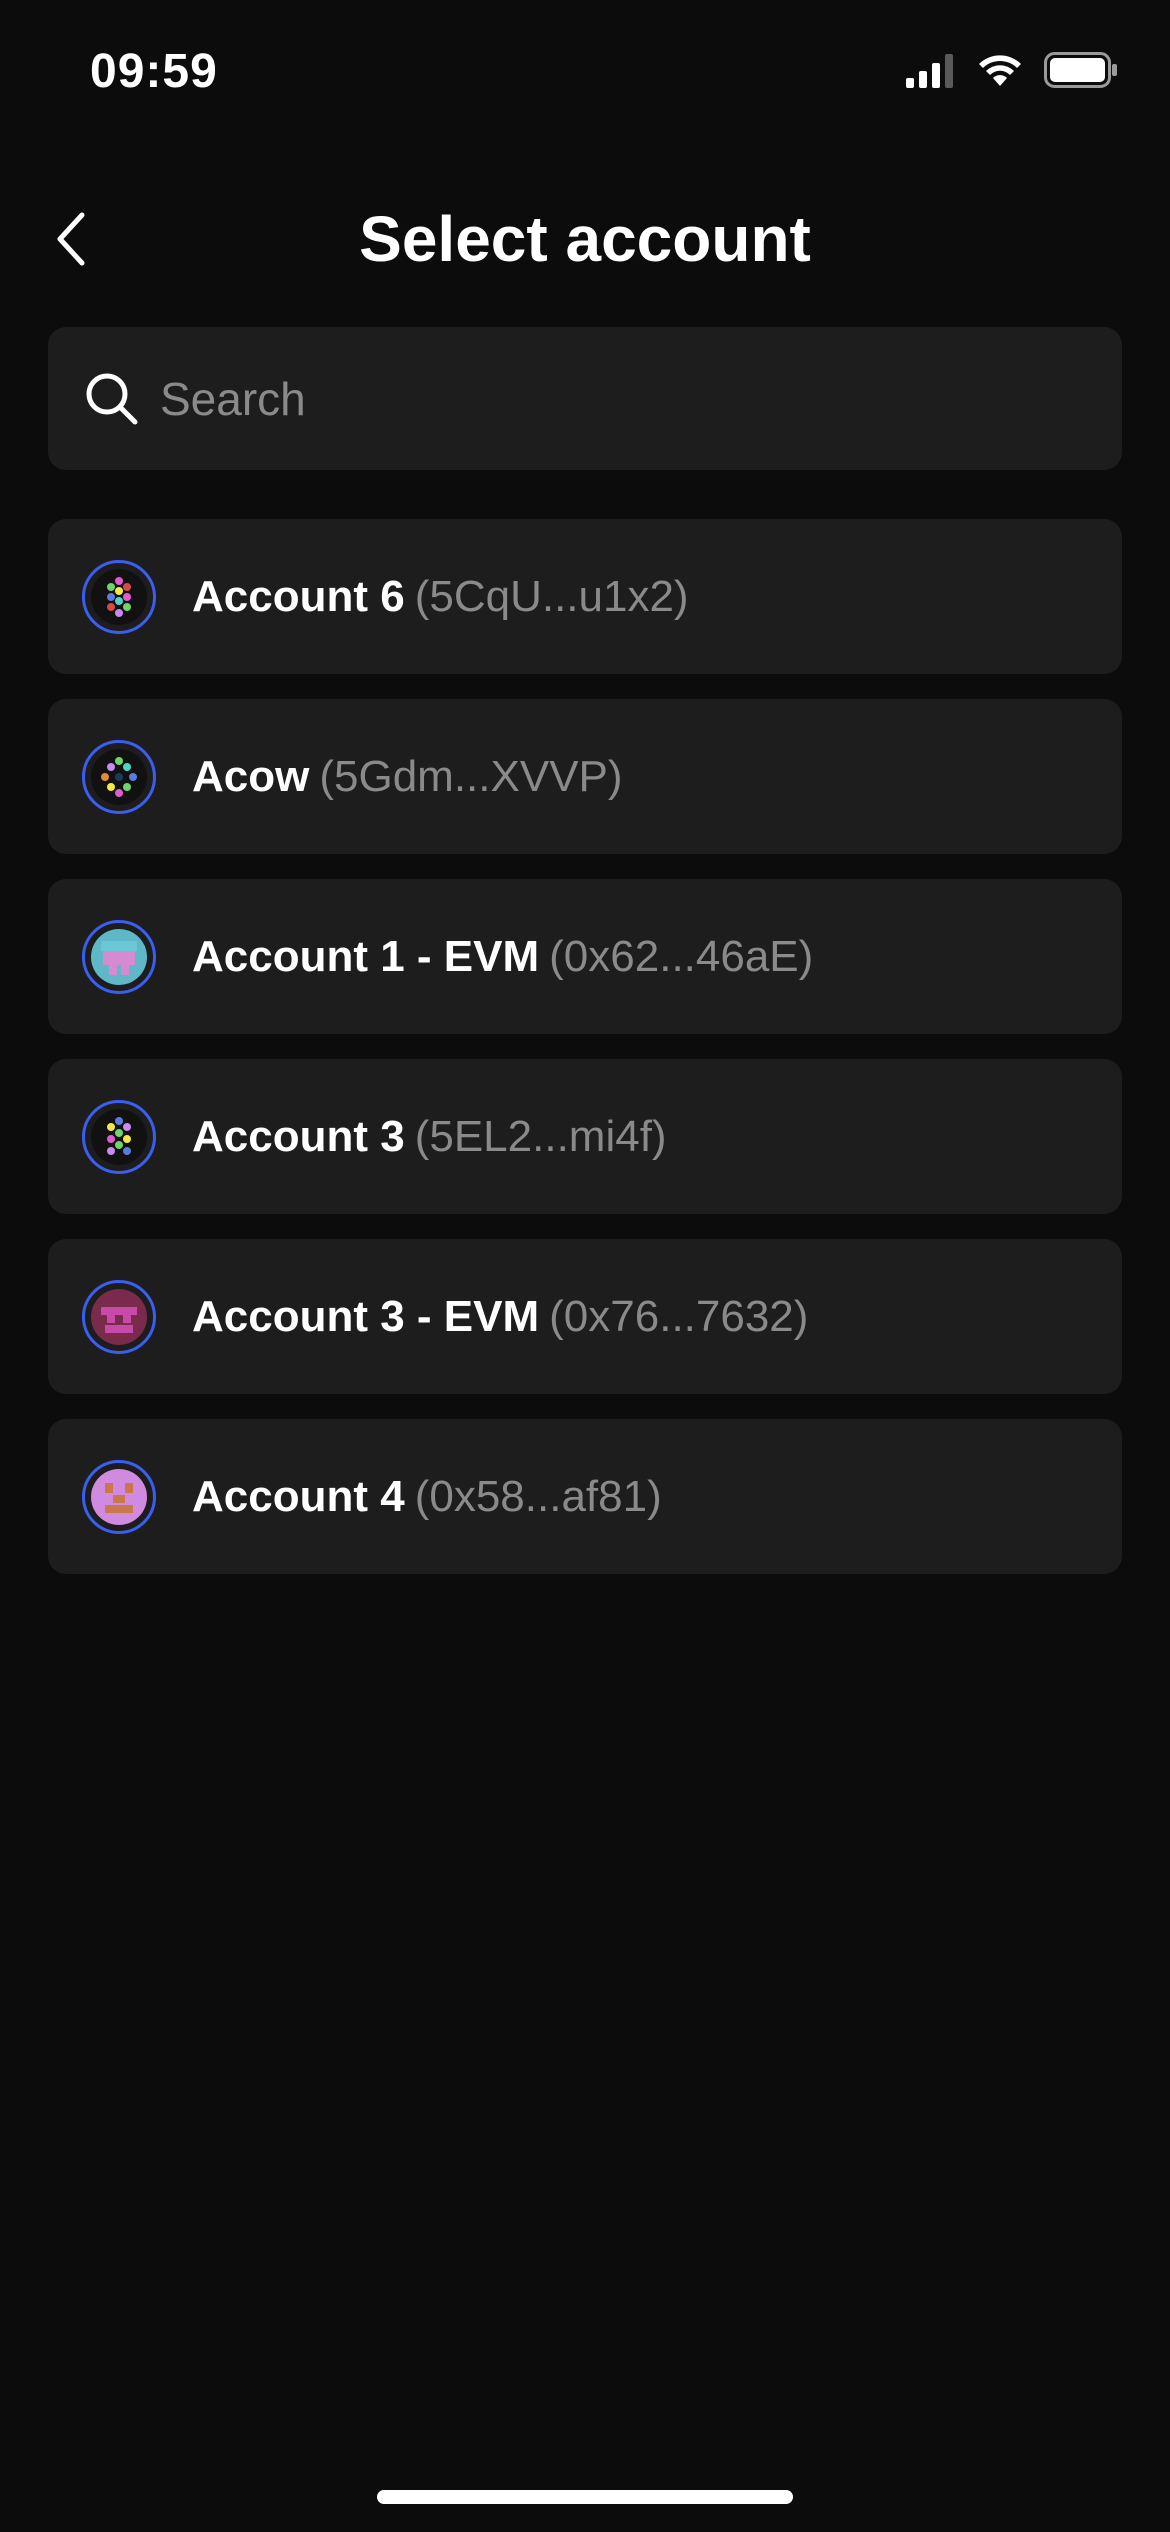 The image size is (1170, 2532). I want to click on account-item: Account 3 (5EL2...mi4f), so click(585, 1136).